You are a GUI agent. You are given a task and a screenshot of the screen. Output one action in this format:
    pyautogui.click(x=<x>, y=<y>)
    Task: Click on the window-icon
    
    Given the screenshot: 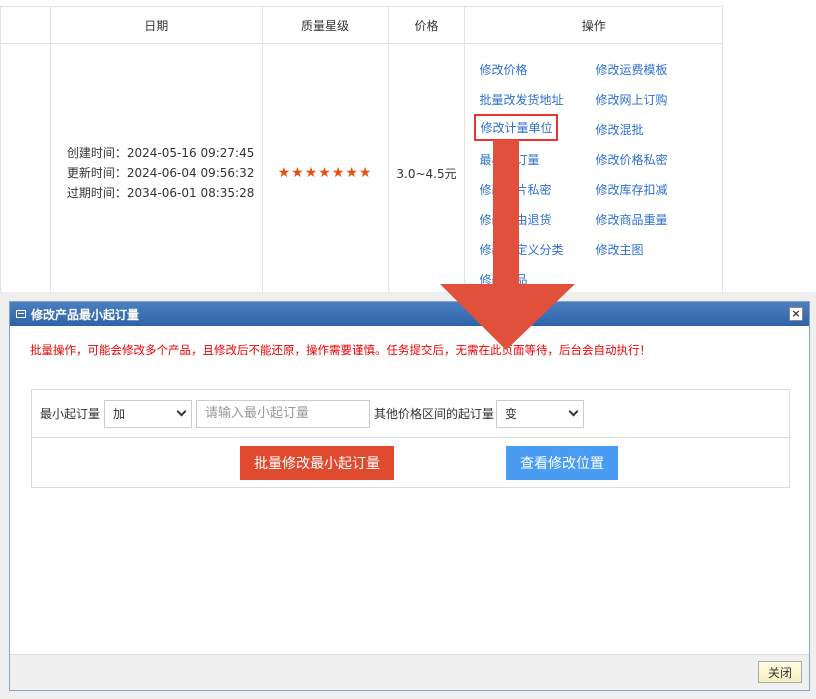 What is the action you would take?
    pyautogui.click(x=21, y=314)
    